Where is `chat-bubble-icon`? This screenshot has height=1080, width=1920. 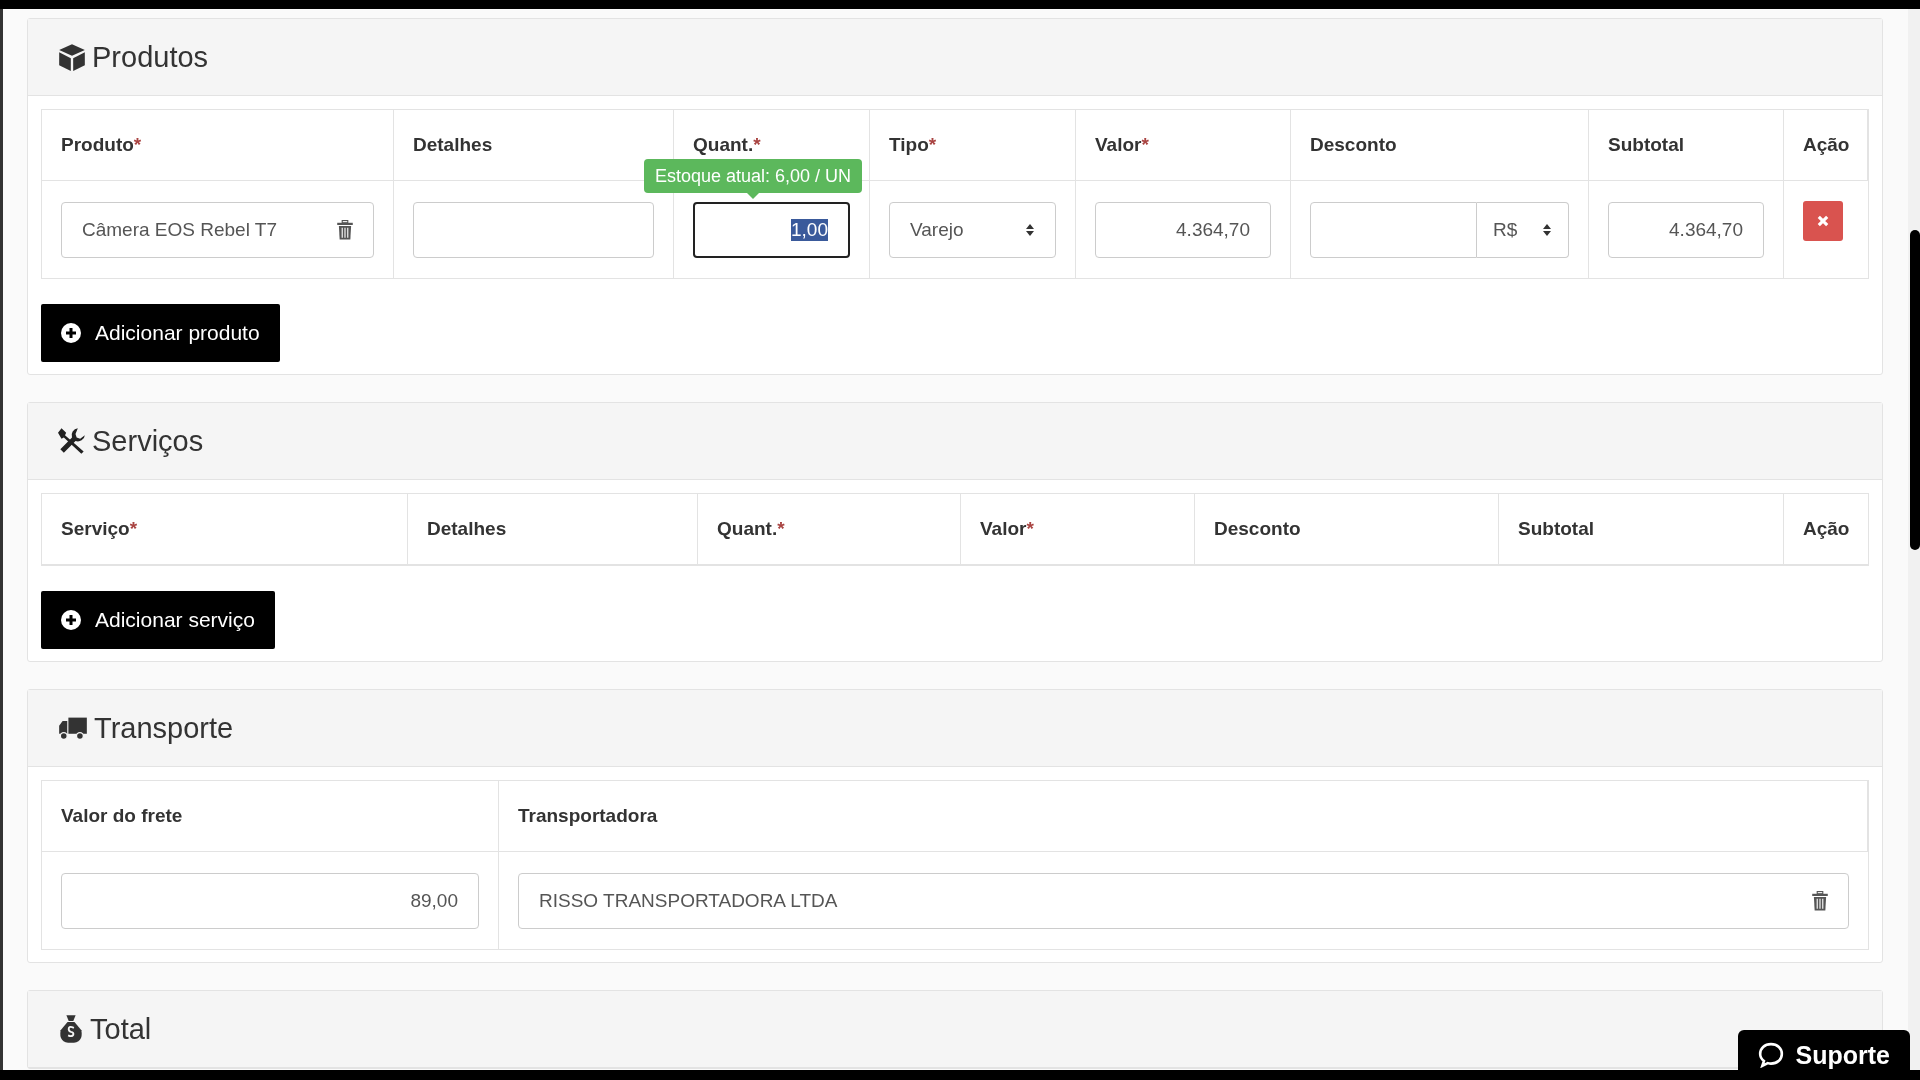 chat-bubble-icon is located at coordinates (1770, 1055).